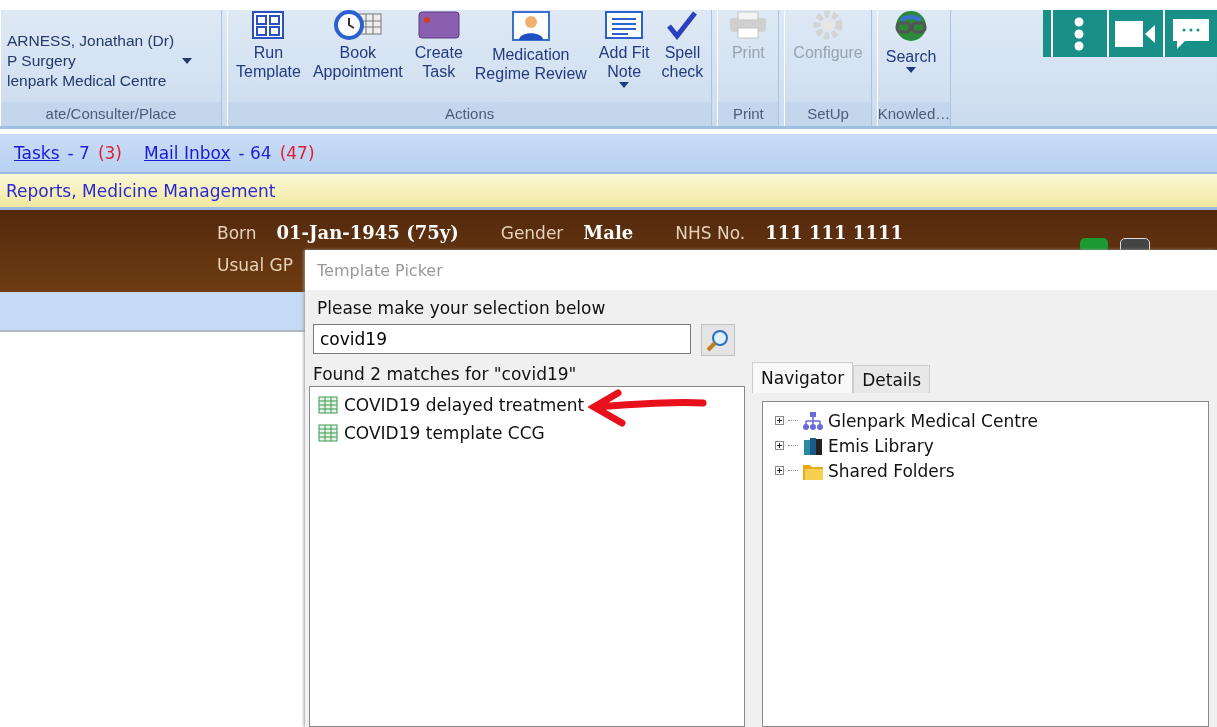  I want to click on count-text: - 64, so click(255, 153).